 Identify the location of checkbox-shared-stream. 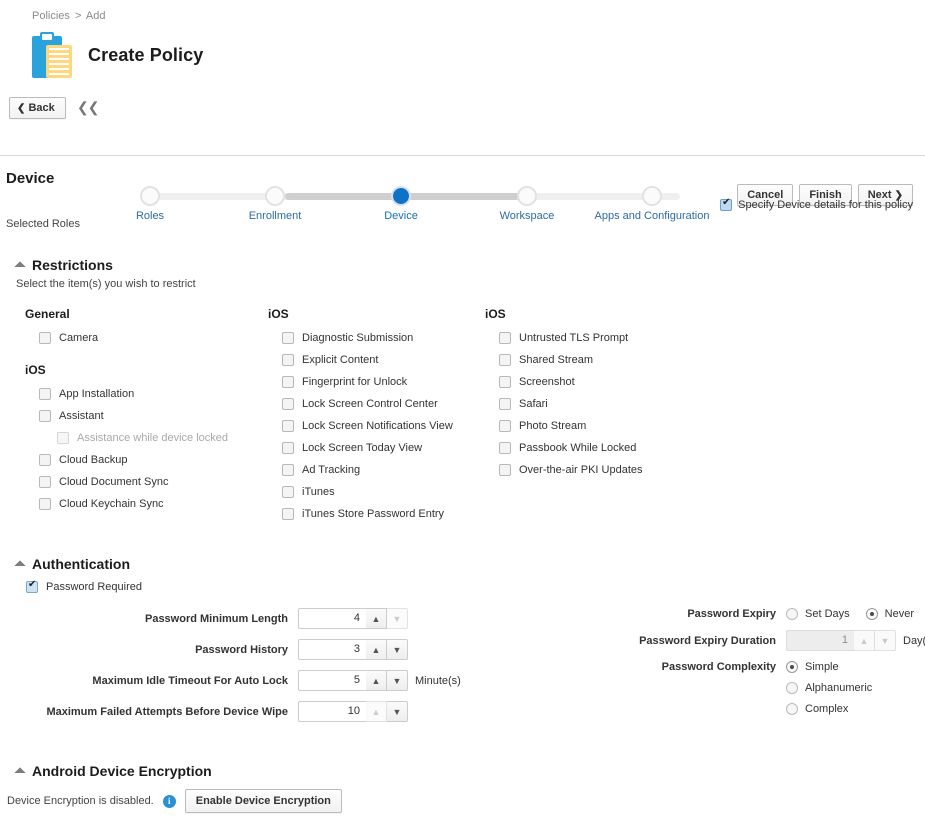
(505, 360).